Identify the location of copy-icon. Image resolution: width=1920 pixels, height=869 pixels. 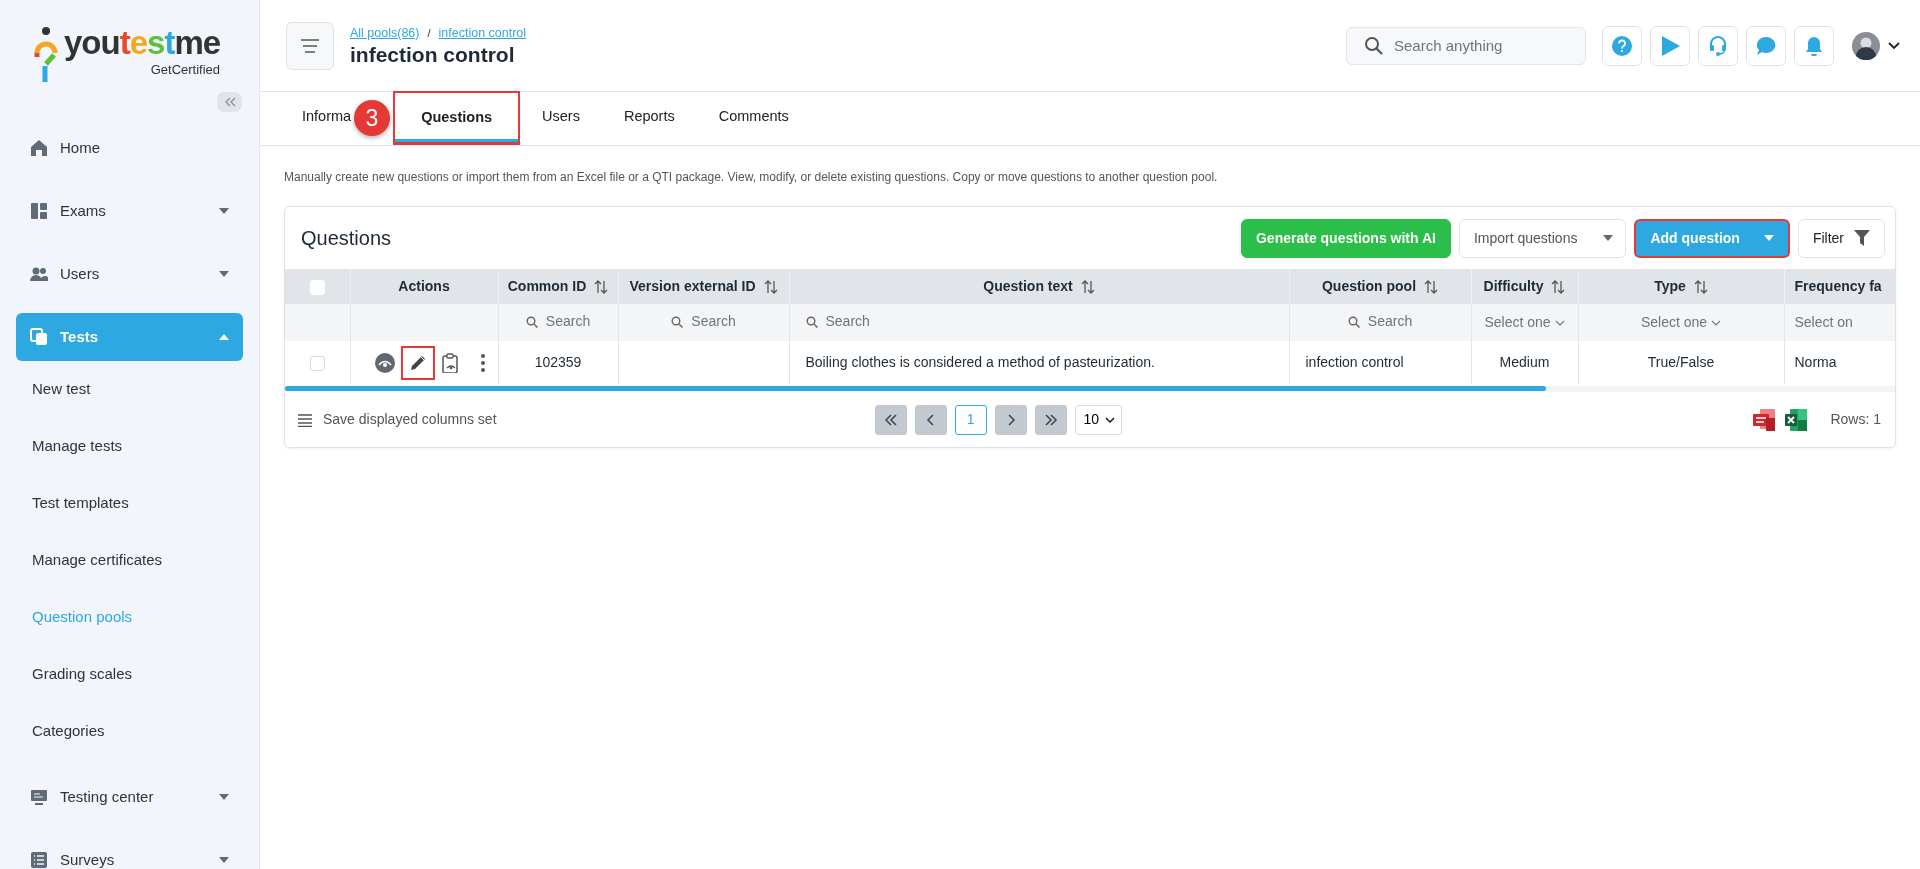
(39, 337).